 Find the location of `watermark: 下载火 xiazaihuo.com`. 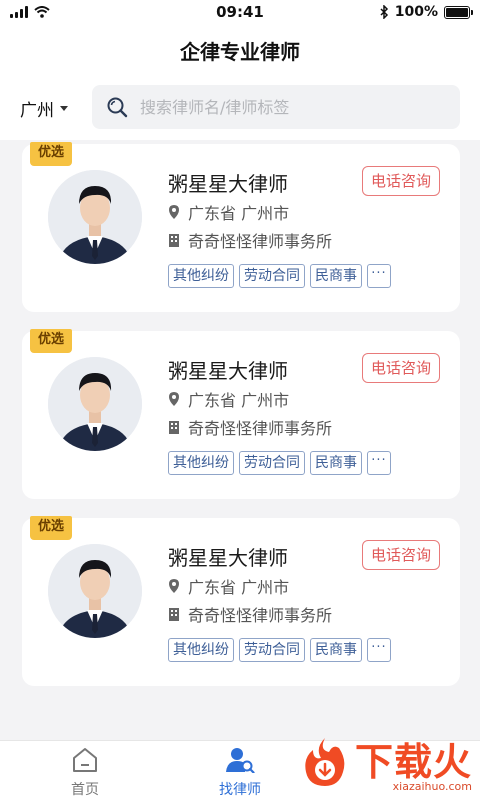

watermark: 下载火 xiazaihuo.com is located at coordinates (385, 764).